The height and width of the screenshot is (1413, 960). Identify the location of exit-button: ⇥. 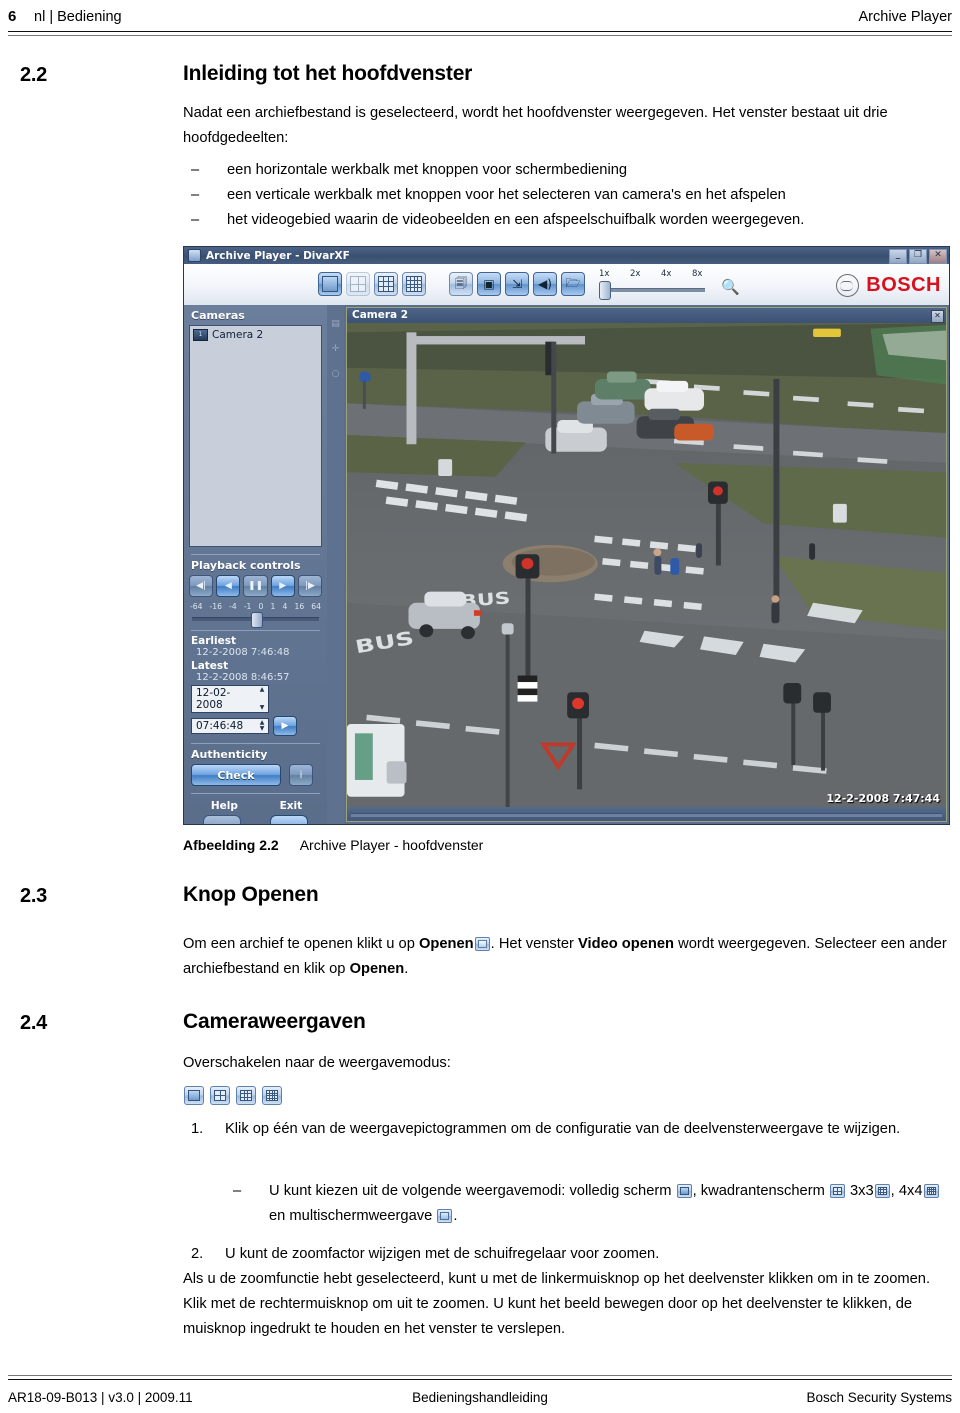
(288, 819).